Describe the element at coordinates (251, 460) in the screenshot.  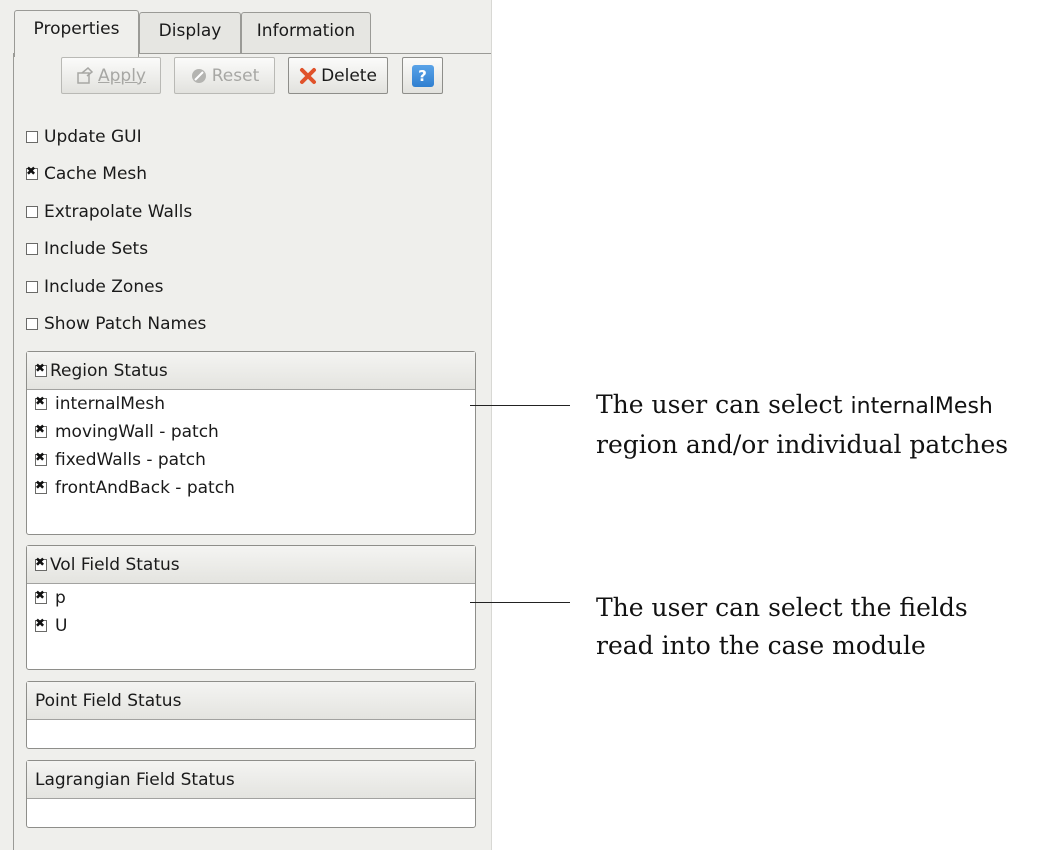
I see `list-item: fixedWalls - patch` at that location.